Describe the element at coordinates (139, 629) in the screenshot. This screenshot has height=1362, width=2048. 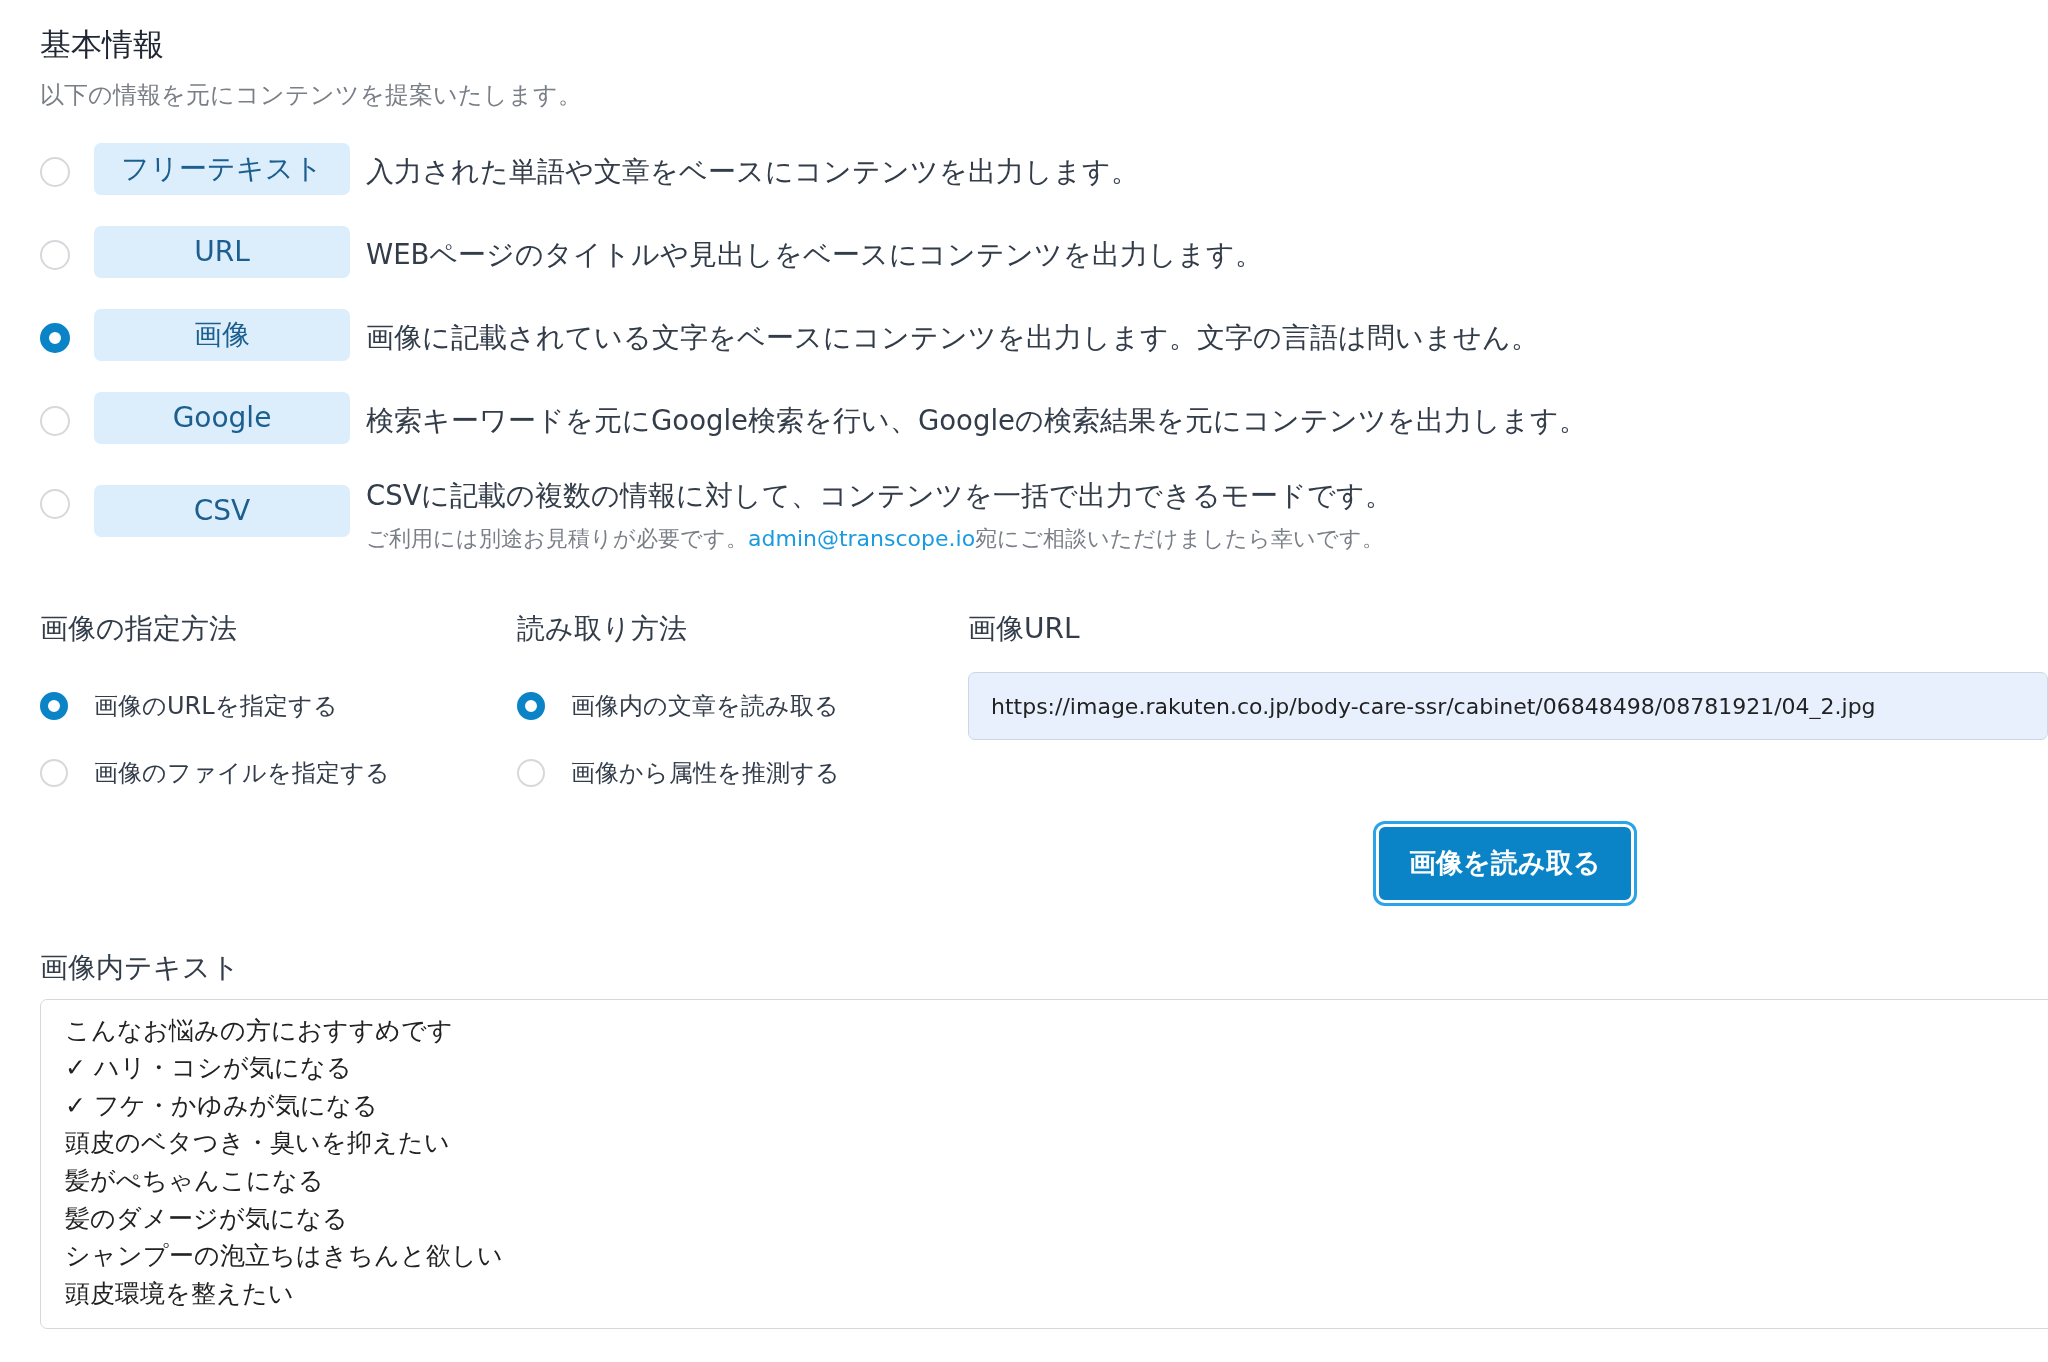
I see `field-label: 画像の指定方法` at that location.